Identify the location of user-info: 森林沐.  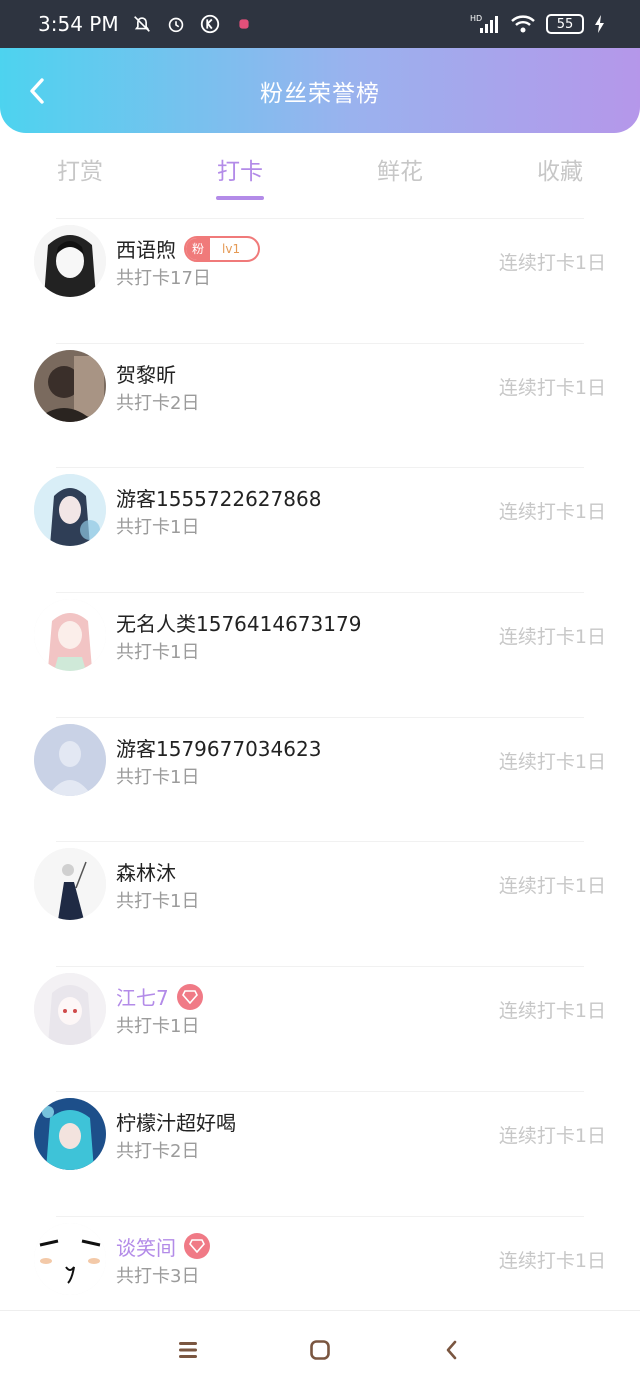
(146, 871).